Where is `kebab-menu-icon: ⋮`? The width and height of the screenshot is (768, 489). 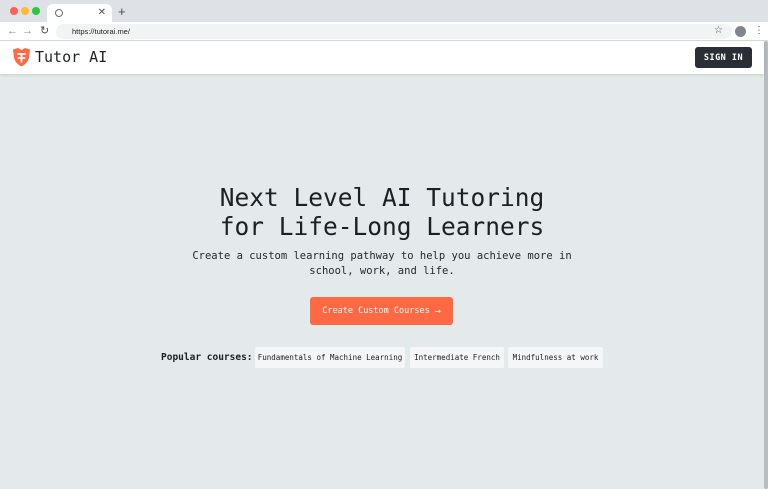
kebab-menu-icon: ⋮ is located at coordinates (759, 31).